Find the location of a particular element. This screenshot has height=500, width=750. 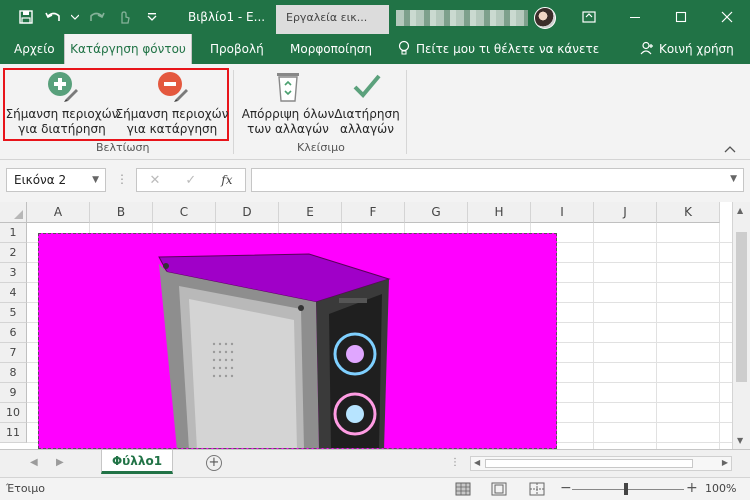

row-header: 11 is located at coordinates (13, 433).